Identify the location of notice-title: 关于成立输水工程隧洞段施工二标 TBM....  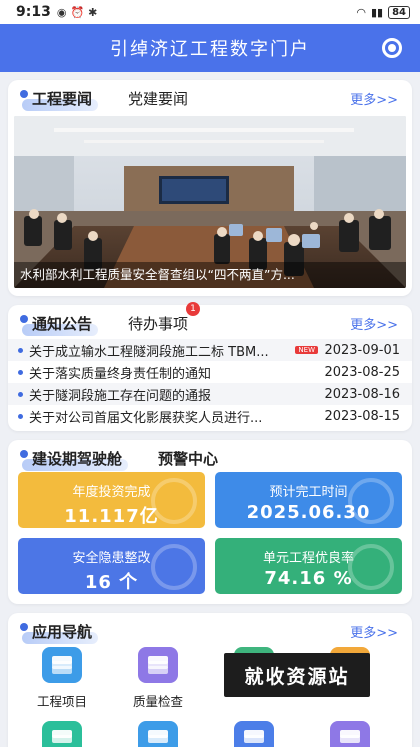
(149, 352).